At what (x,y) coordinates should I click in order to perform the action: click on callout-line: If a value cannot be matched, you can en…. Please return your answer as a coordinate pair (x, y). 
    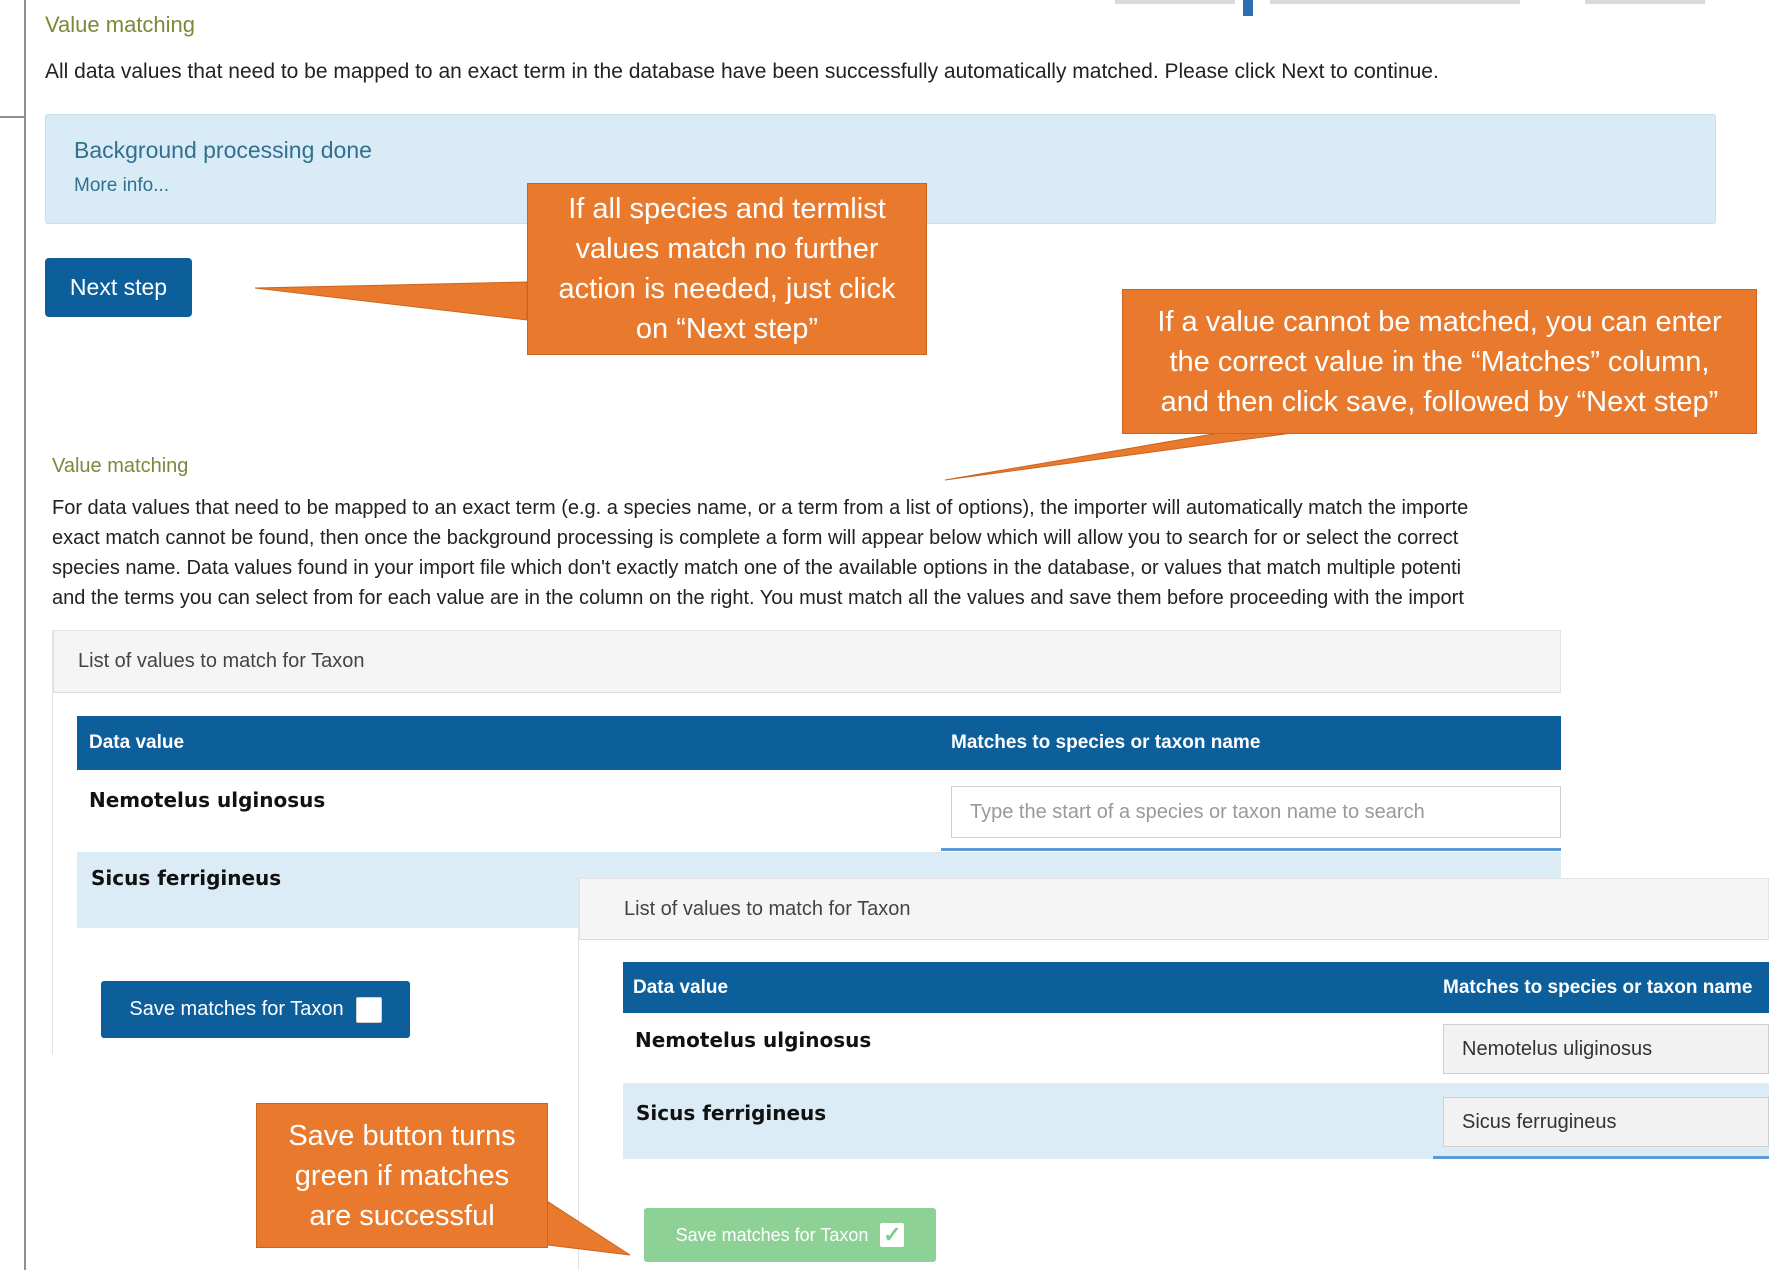
    Looking at the image, I should click on (1439, 321).